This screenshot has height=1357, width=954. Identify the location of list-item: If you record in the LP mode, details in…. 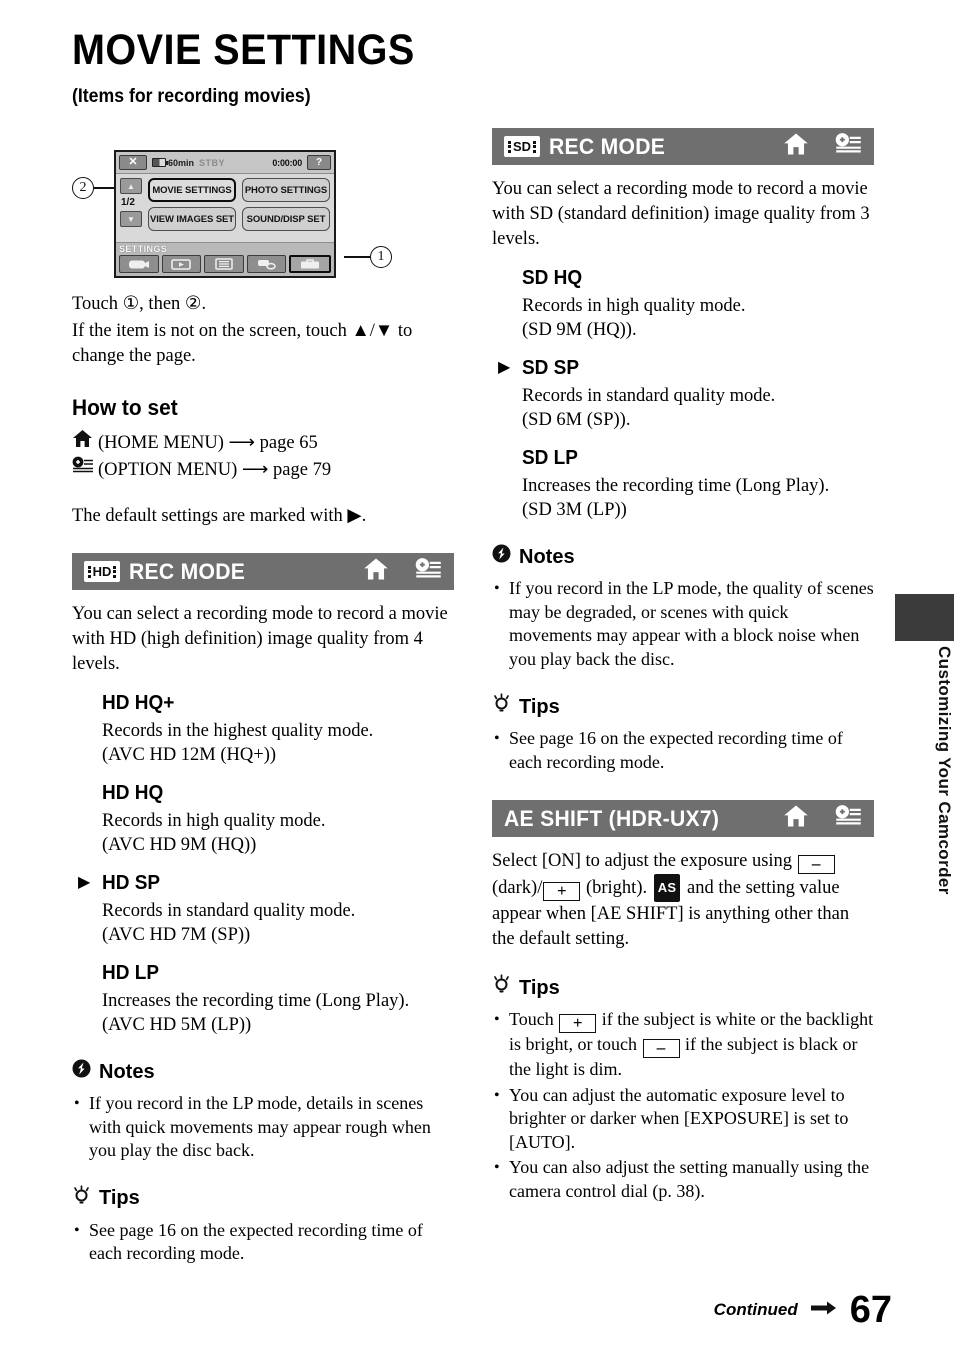
(263, 1127).